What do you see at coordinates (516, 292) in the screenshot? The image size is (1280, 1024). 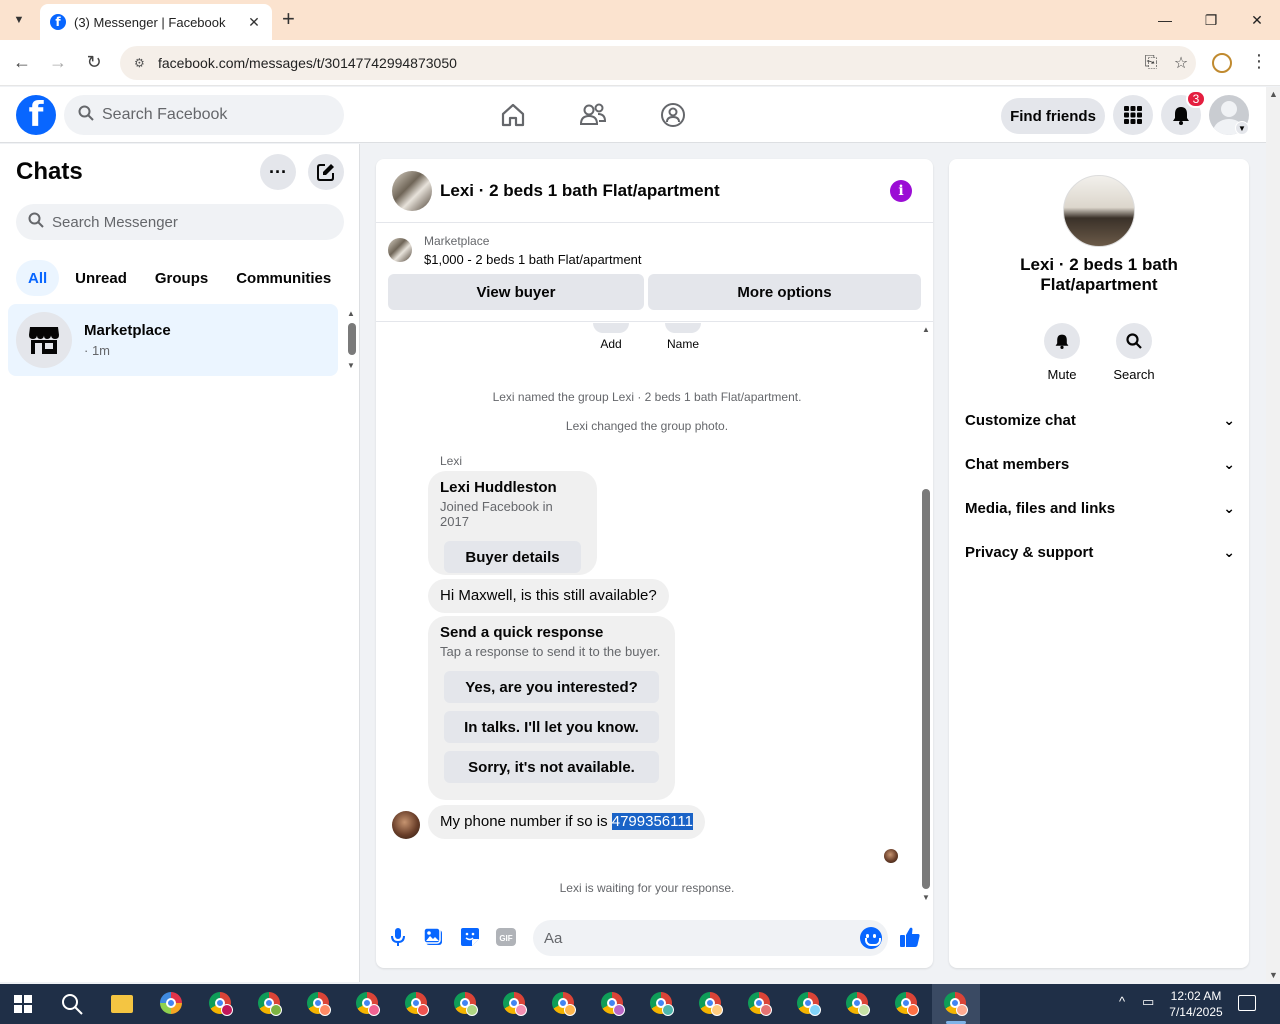 I see `view-buyer-button: View buyer` at bounding box center [516, 292].